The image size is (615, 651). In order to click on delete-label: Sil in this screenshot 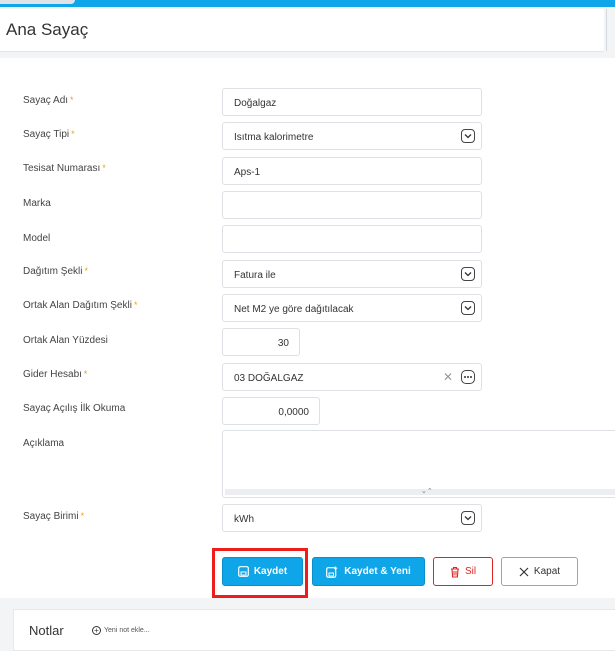, I will do `click(470, 571)`.